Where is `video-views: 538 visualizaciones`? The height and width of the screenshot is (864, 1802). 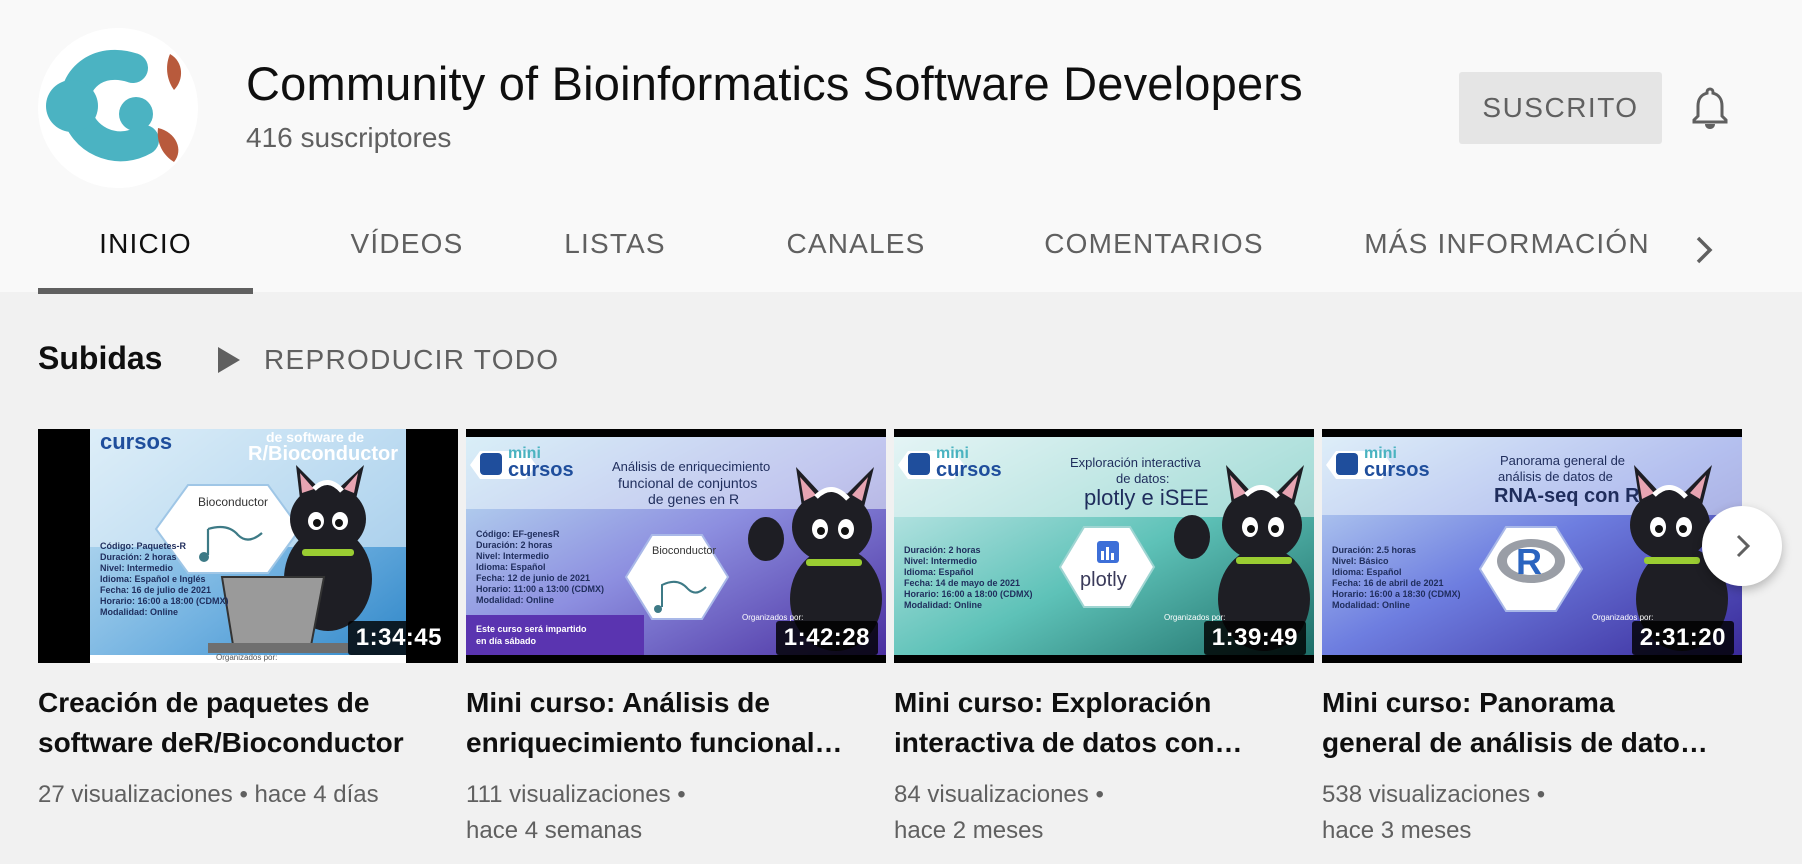
video-views: 538 visualizaciones is located at coordinates (1426, 794).